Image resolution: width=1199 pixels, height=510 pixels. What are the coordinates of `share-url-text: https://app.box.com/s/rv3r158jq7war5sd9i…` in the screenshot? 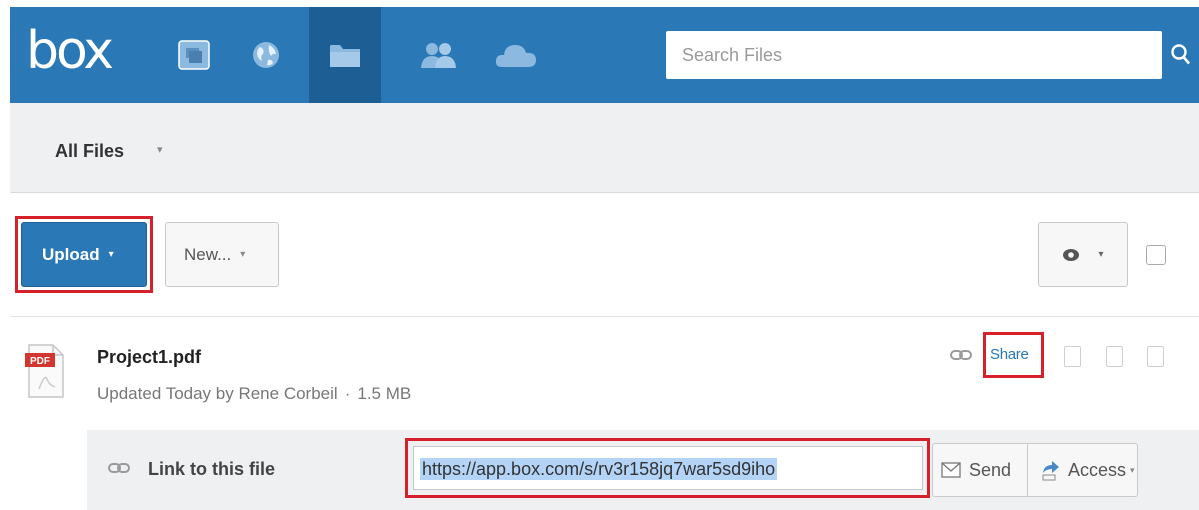 It's located at (599, 469).